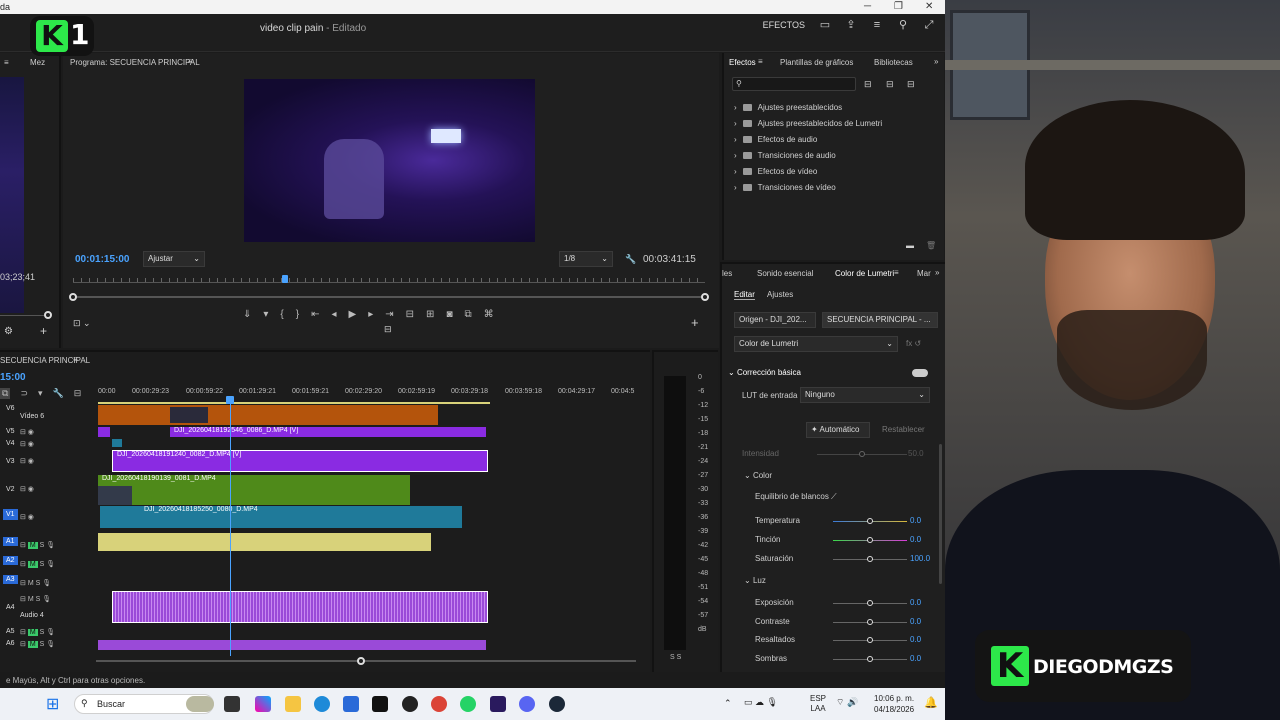  What do you see at coordinates (24, 393) in the screenshot?
I see `linked-icon: ⊃` at bounding box center [24, 393].